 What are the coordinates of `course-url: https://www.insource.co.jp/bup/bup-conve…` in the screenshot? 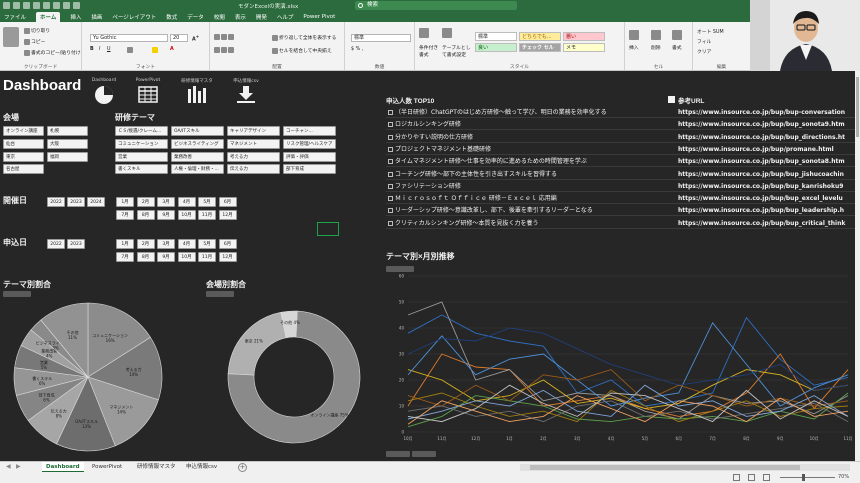 It's located at (766, 112).